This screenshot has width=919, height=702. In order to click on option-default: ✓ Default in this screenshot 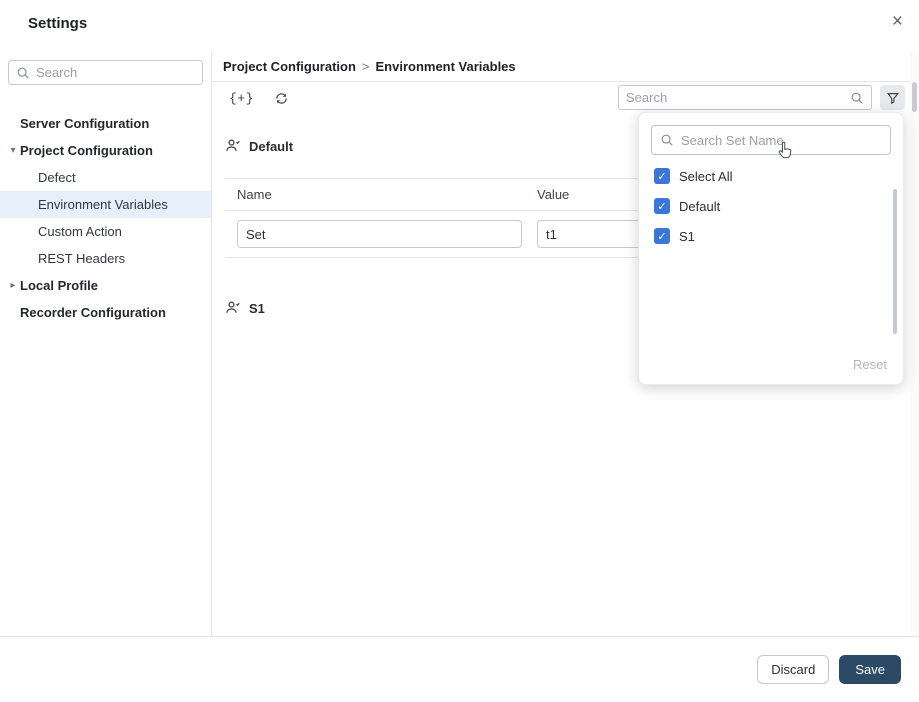, I will do `click(771, 206)`.